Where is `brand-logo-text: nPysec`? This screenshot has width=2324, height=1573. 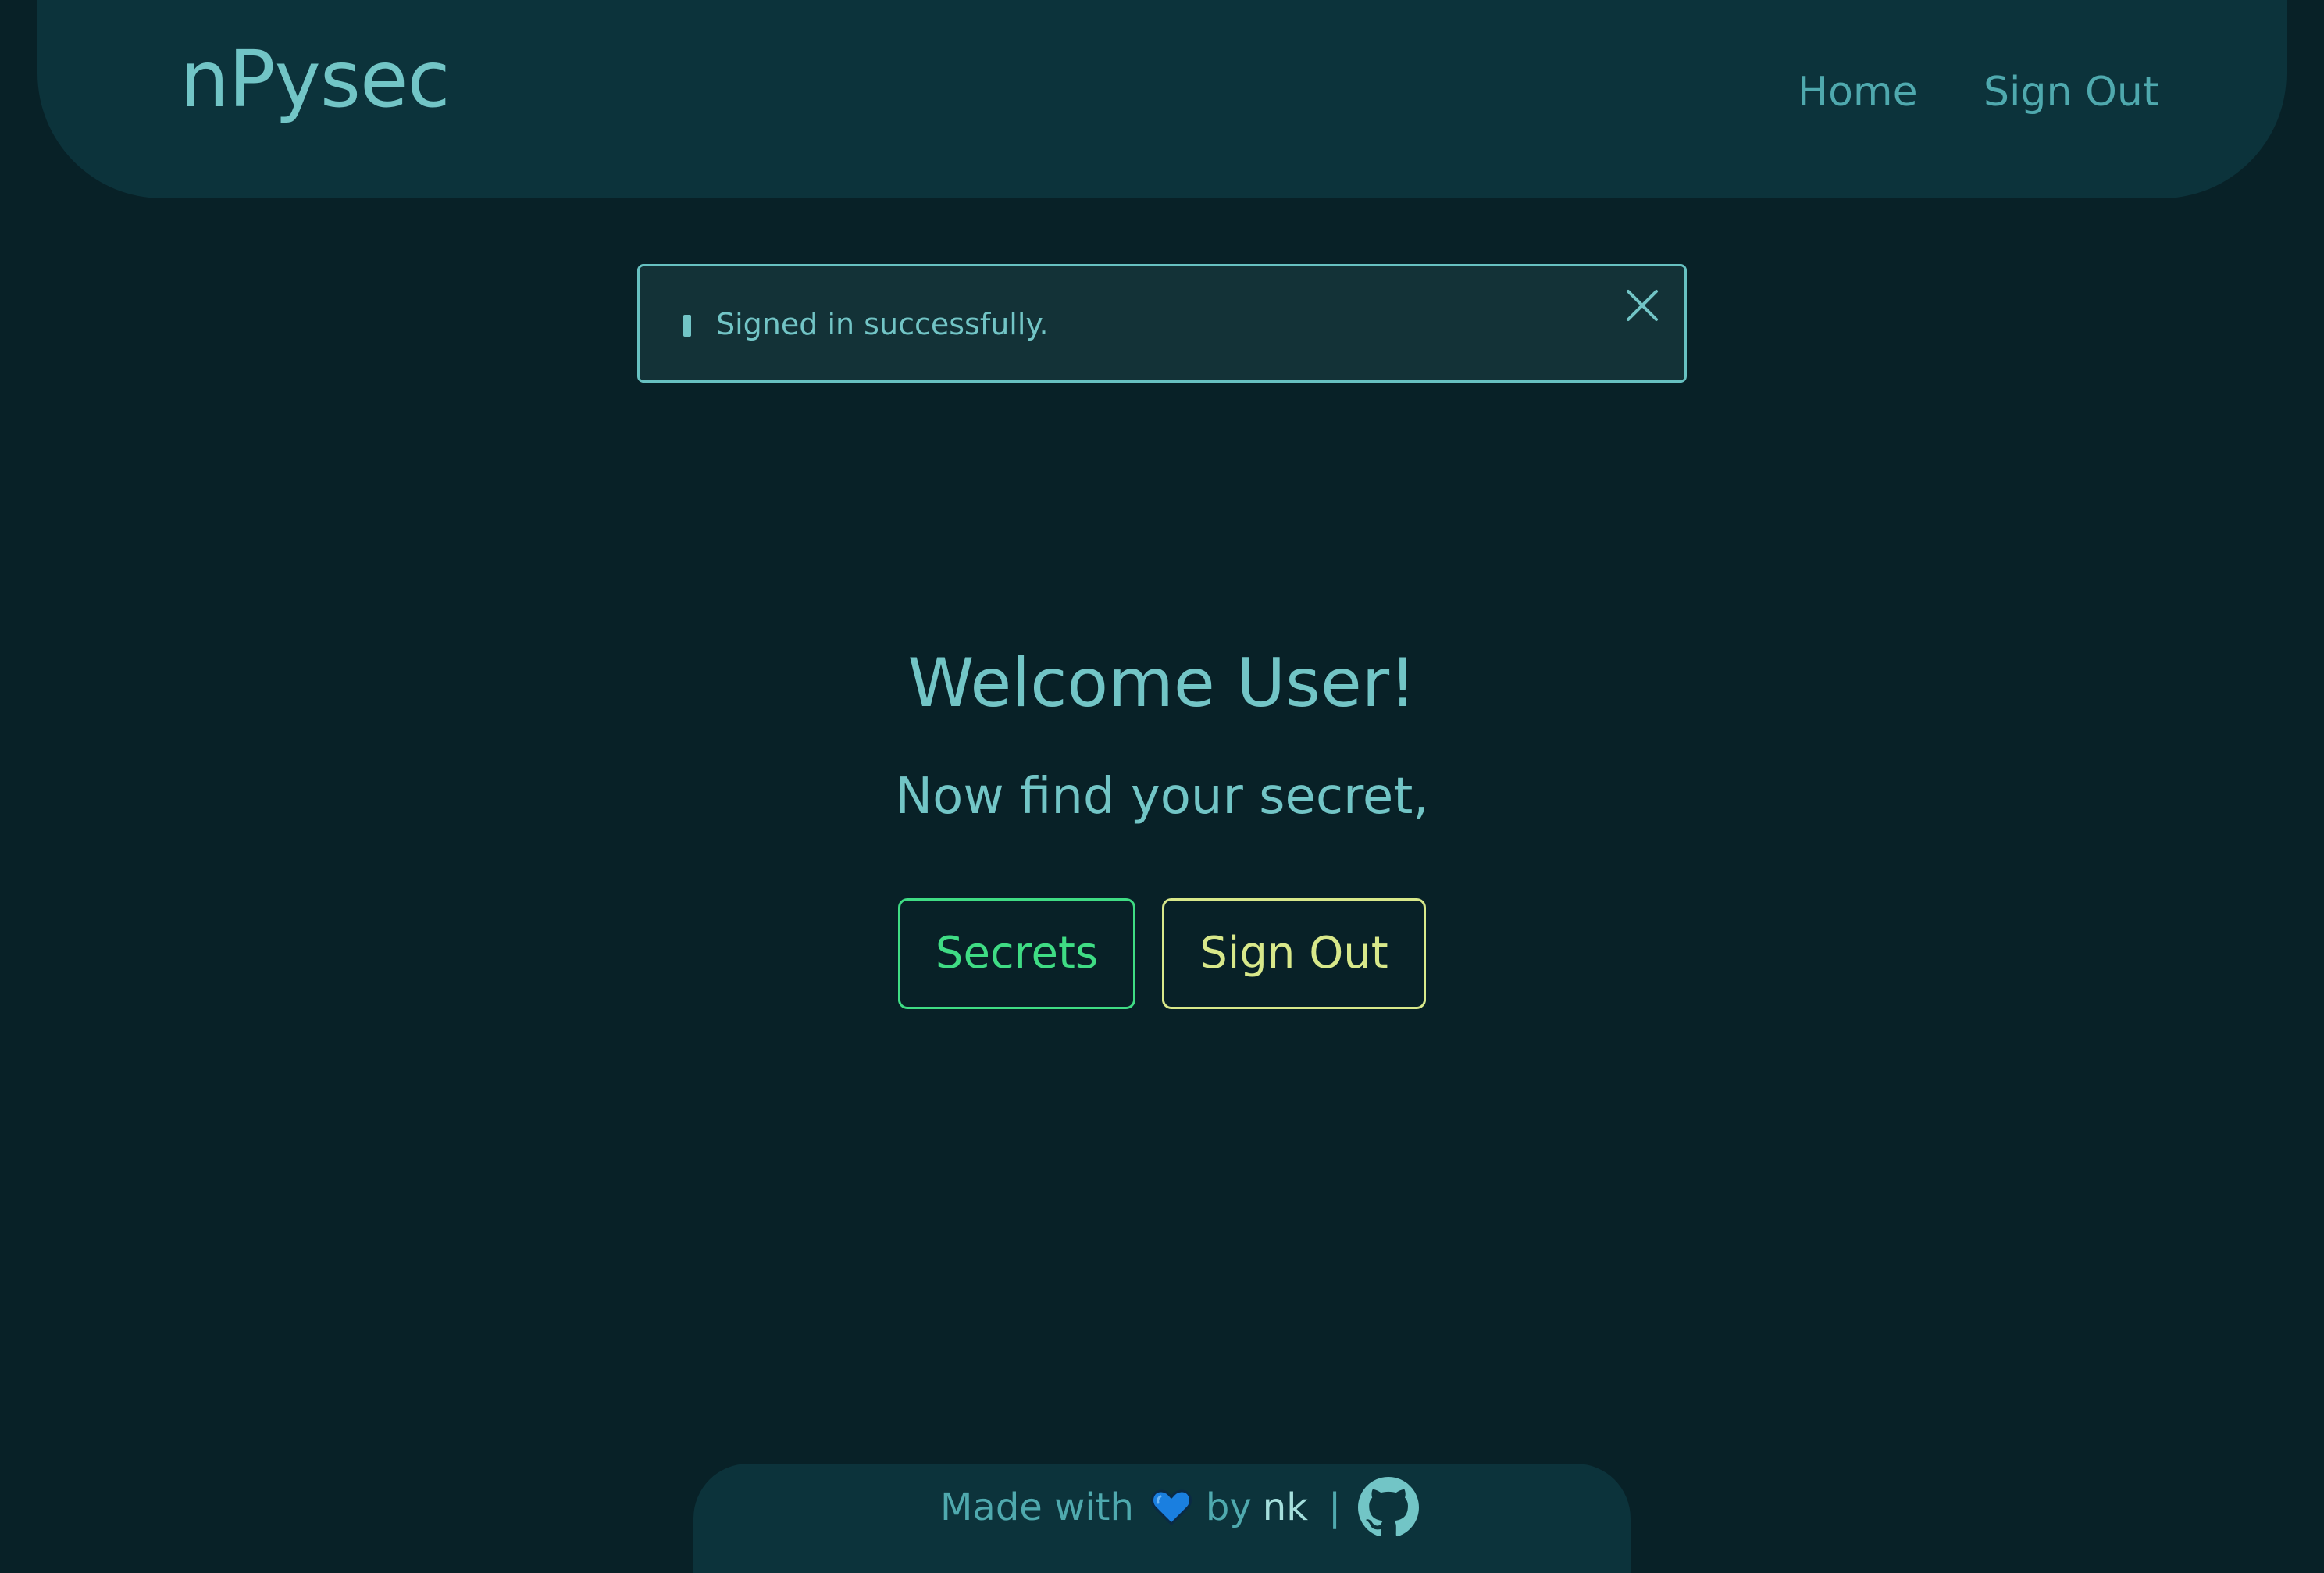
brand-logo-text: nPysec is located at coordinates (315, 80).